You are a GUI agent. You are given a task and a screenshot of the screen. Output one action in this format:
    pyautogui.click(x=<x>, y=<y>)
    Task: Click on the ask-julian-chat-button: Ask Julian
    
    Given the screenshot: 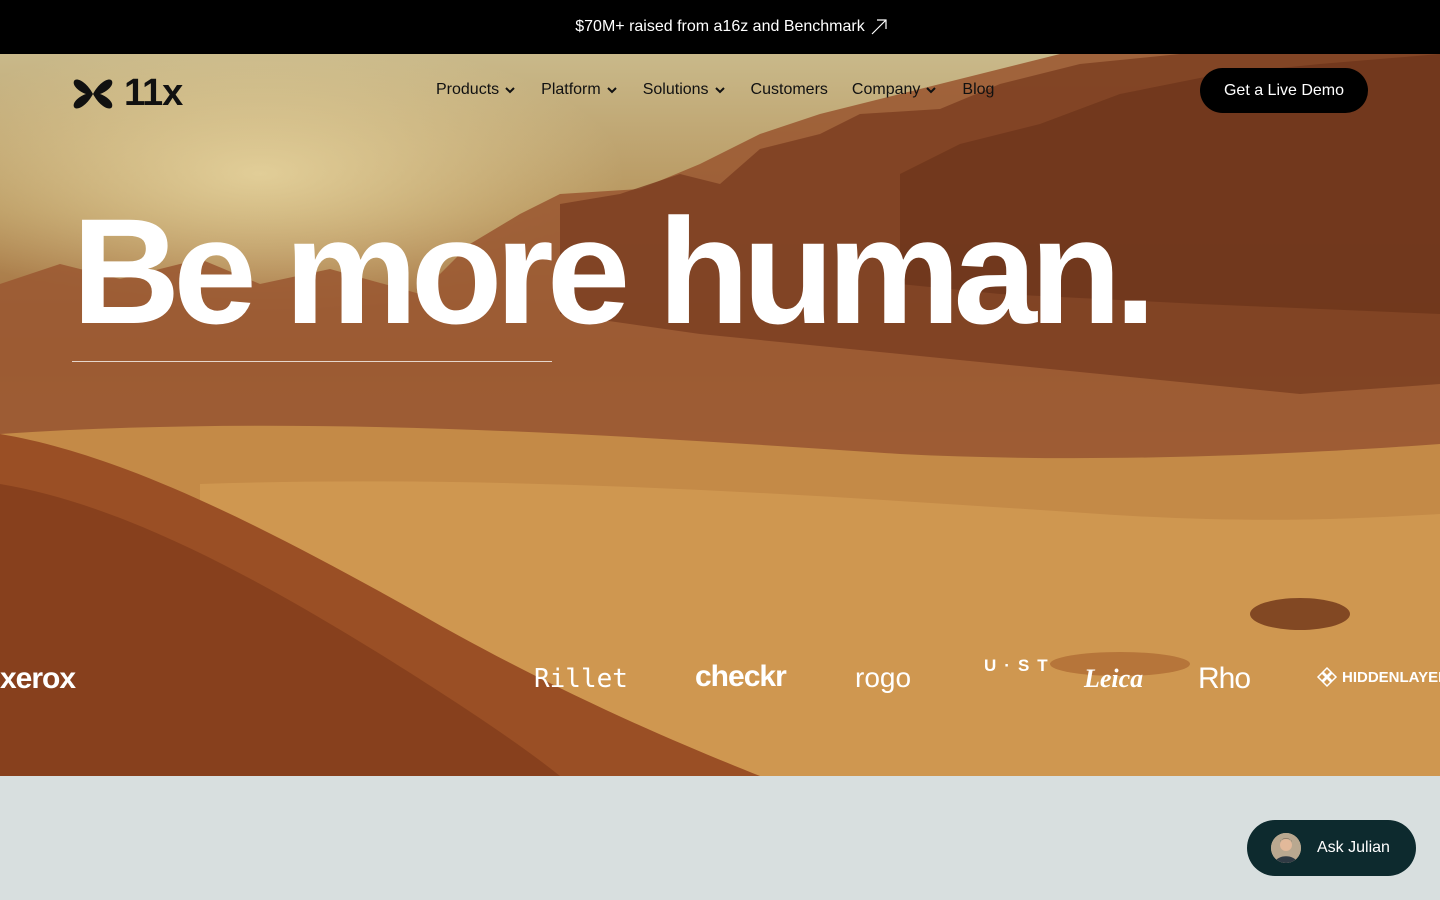 What is the action you would take?
    pyautogui.click(x=1331, y=848)
    